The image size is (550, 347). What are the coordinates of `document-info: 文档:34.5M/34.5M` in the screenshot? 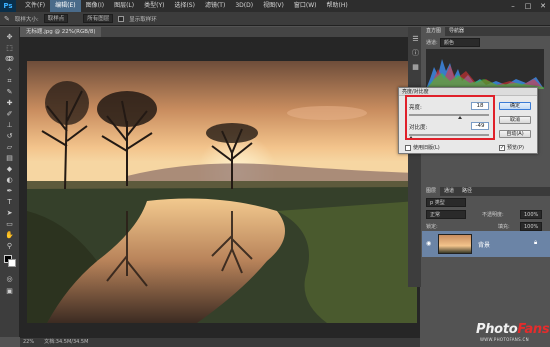 It's located at (66, 342).